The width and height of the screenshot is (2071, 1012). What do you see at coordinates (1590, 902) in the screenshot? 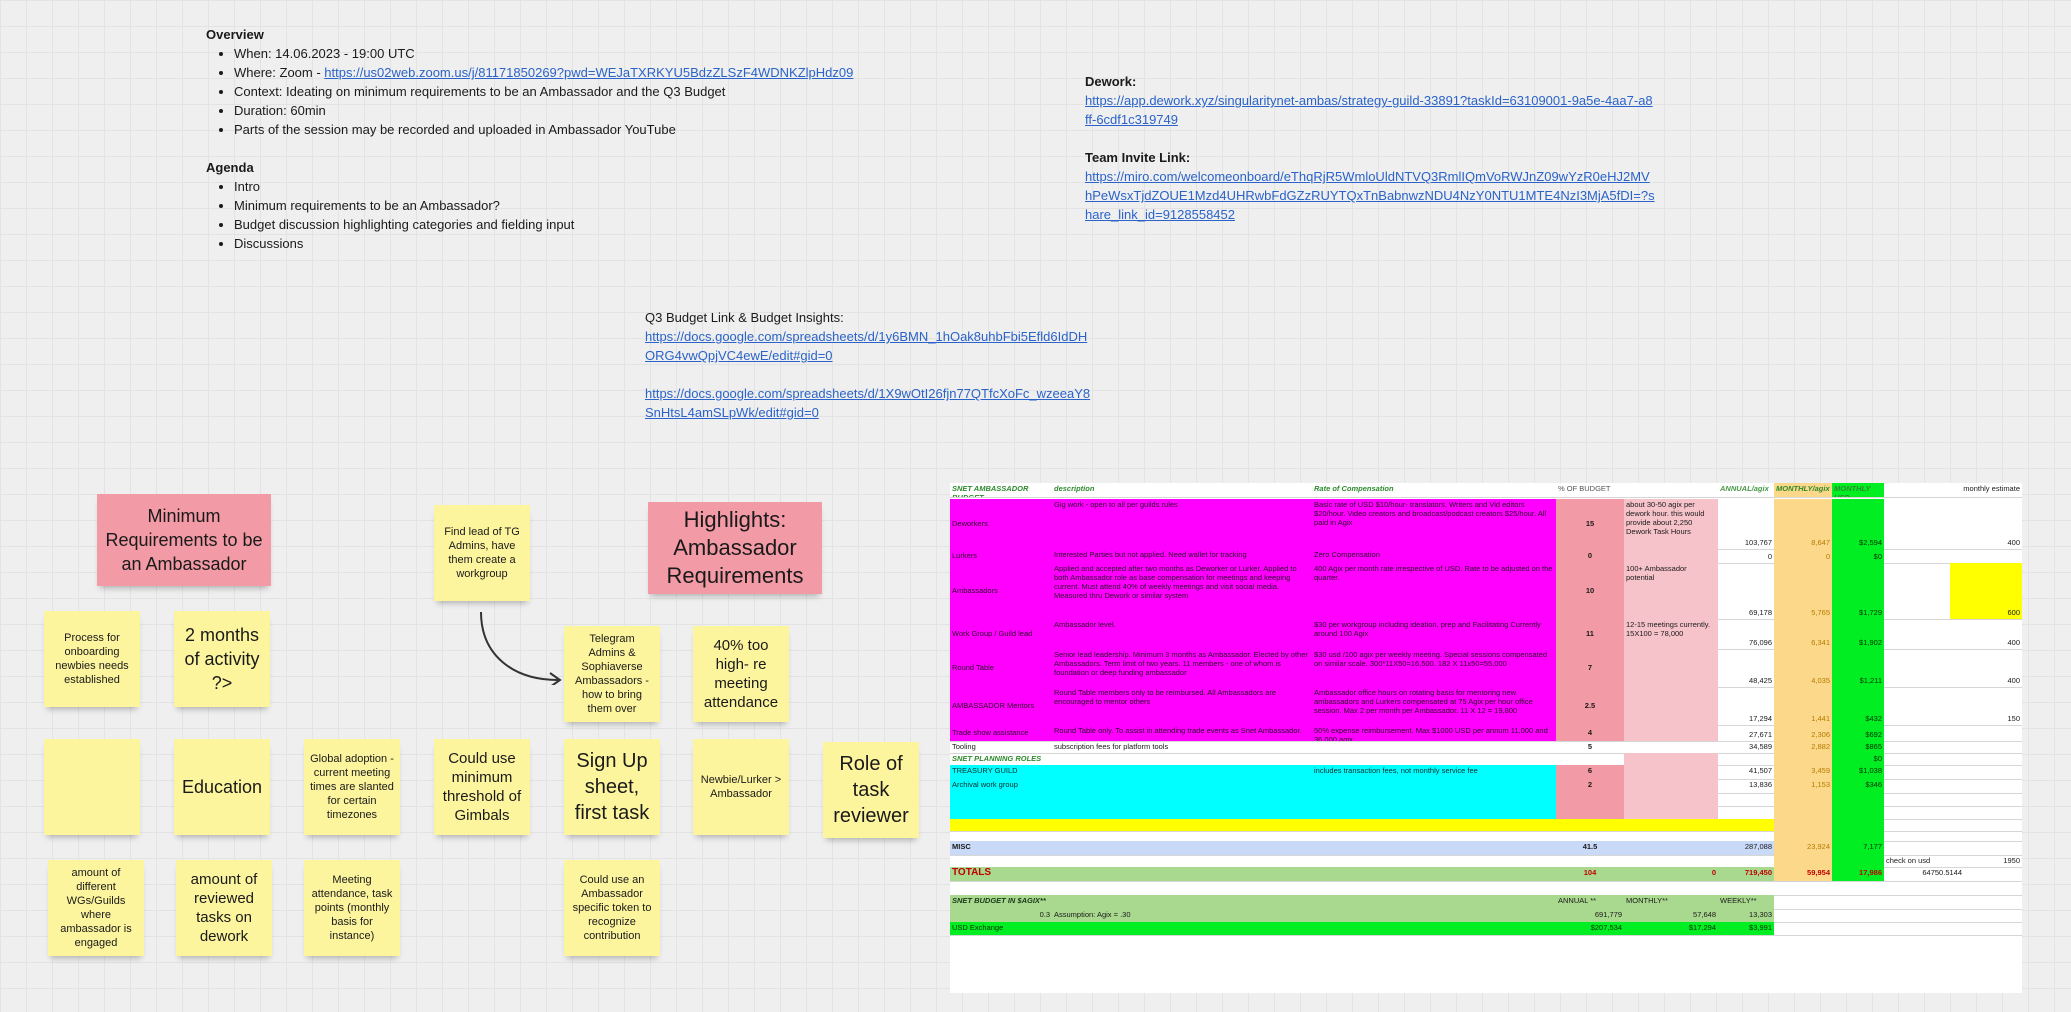
I see `sheet-budget-col: ANNUAL **` at bounding box center [1590, 902].